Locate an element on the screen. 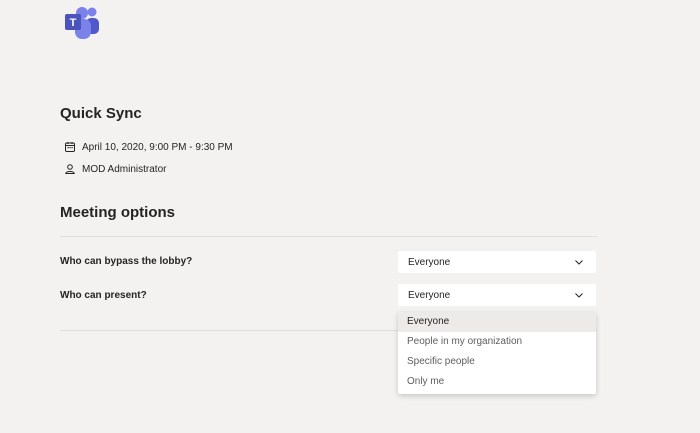  calendar-icon is located at coordinates (70, 147).